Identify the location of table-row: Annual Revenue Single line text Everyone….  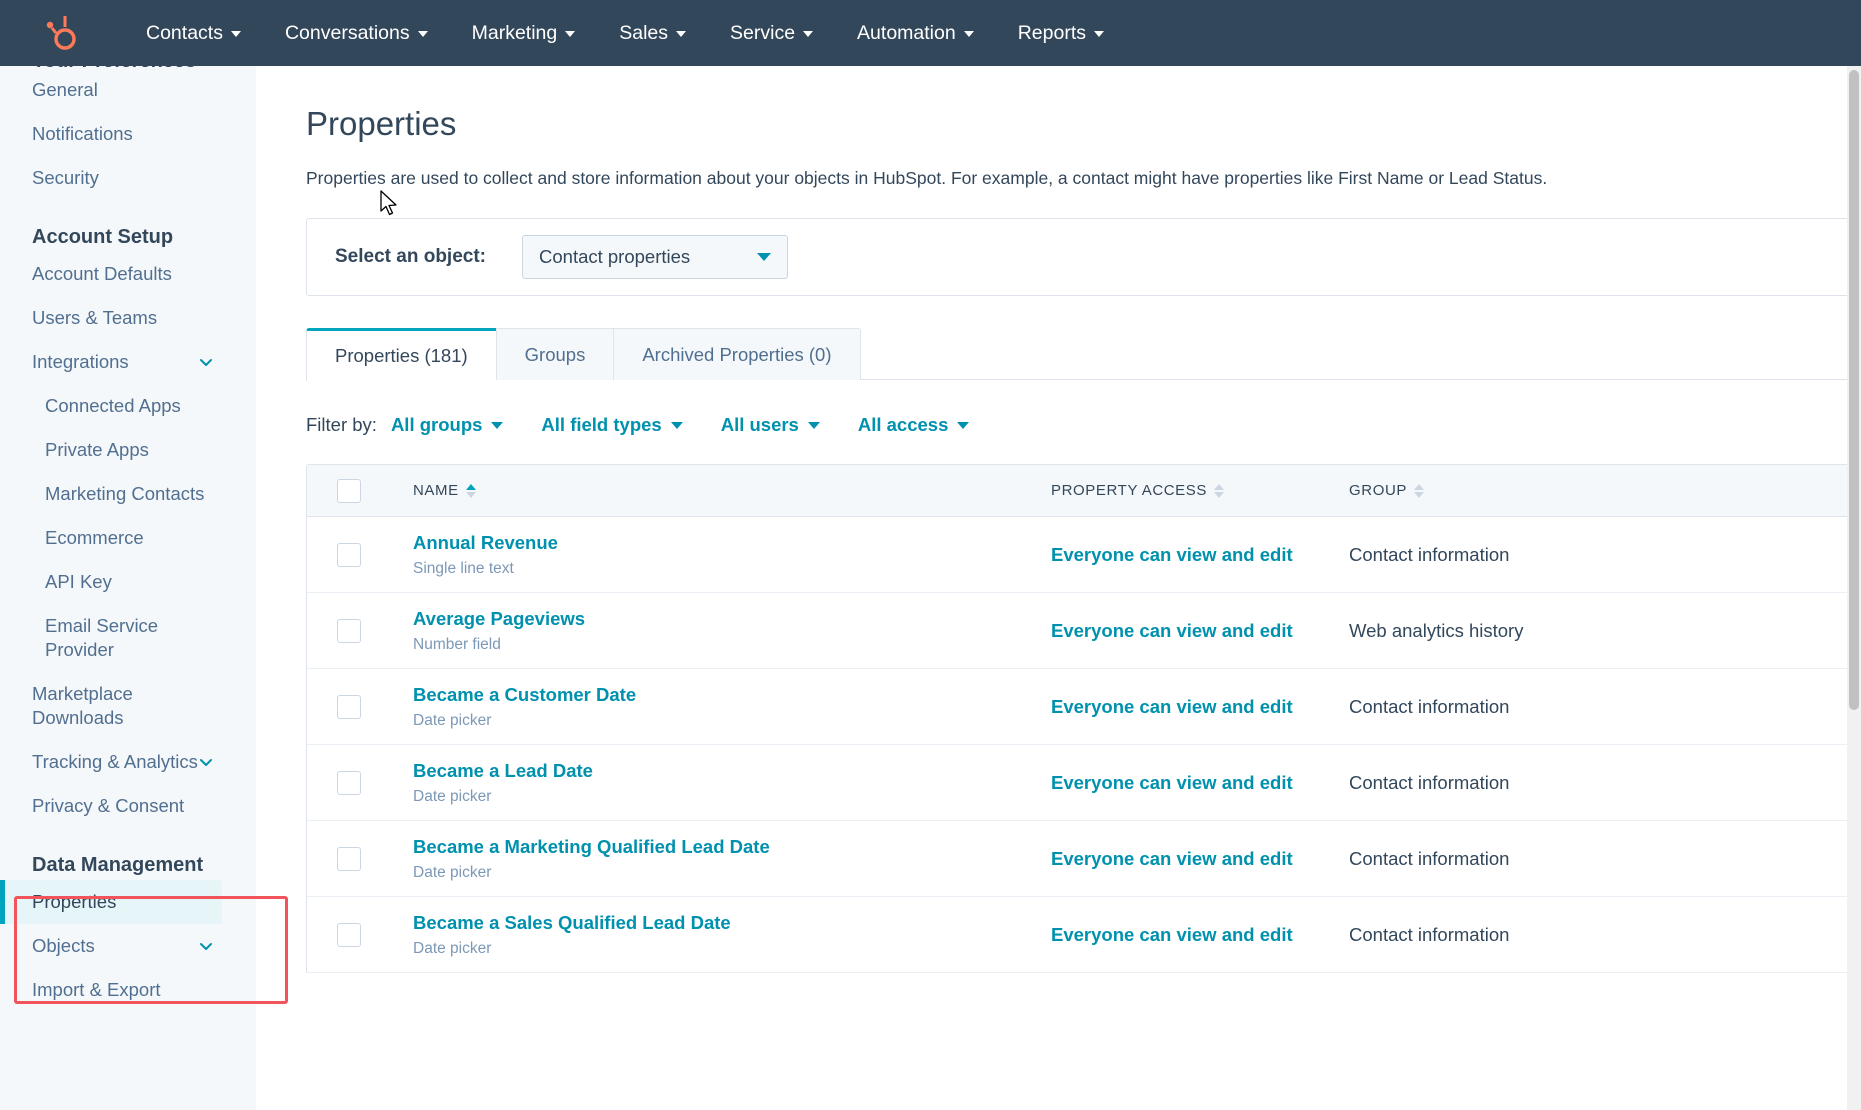
(1083, 555).